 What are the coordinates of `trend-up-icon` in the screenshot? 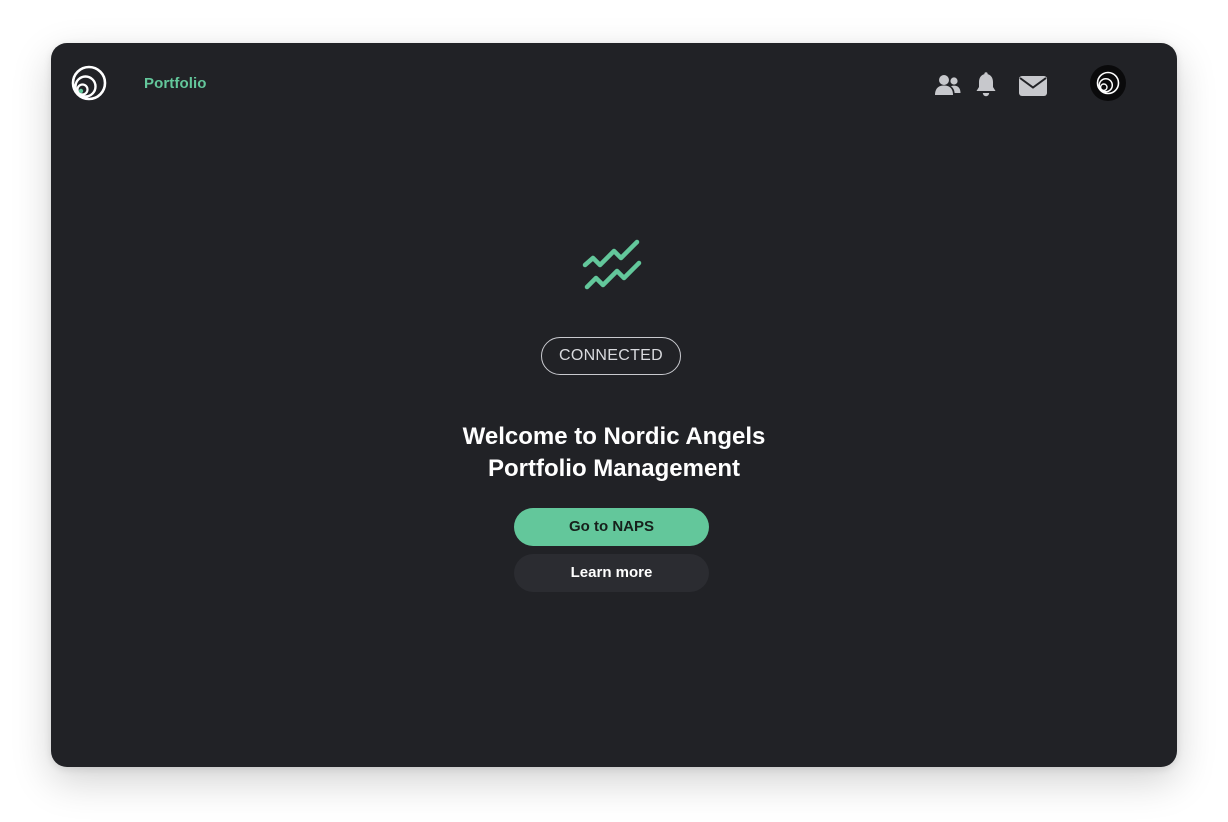 It's located at (612, 265).